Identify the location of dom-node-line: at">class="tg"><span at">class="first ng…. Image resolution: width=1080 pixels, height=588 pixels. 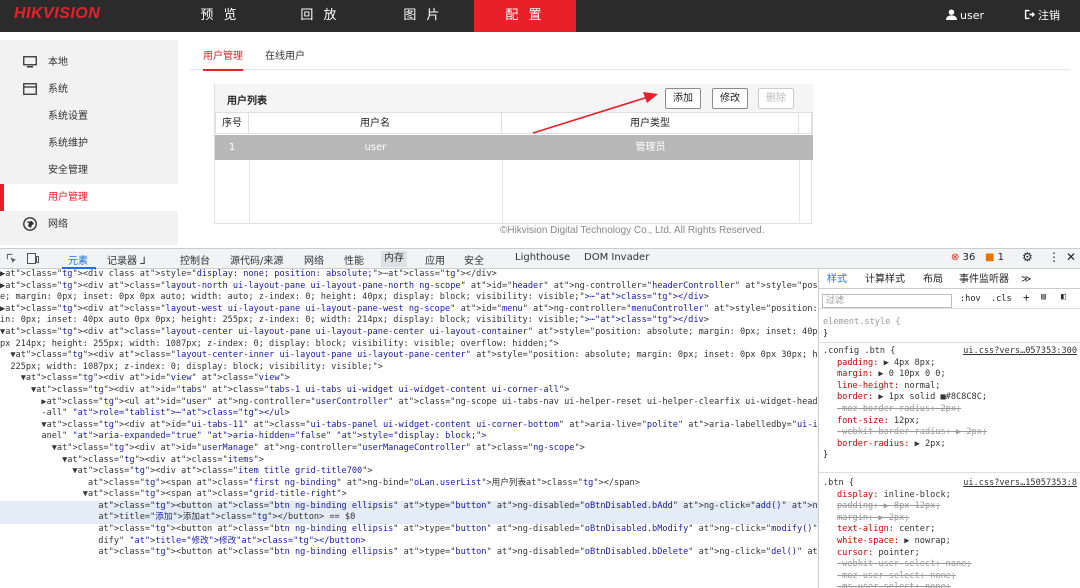
(409, 484).